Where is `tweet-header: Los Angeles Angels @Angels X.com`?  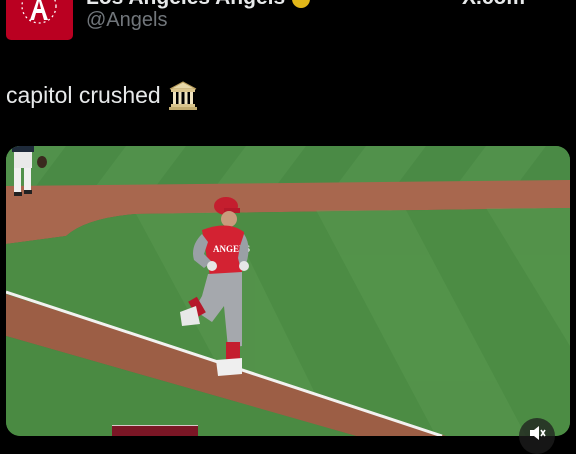 tweet-header: Los Angeles Angels @Angels X.com is located at coordinates (288, 30).